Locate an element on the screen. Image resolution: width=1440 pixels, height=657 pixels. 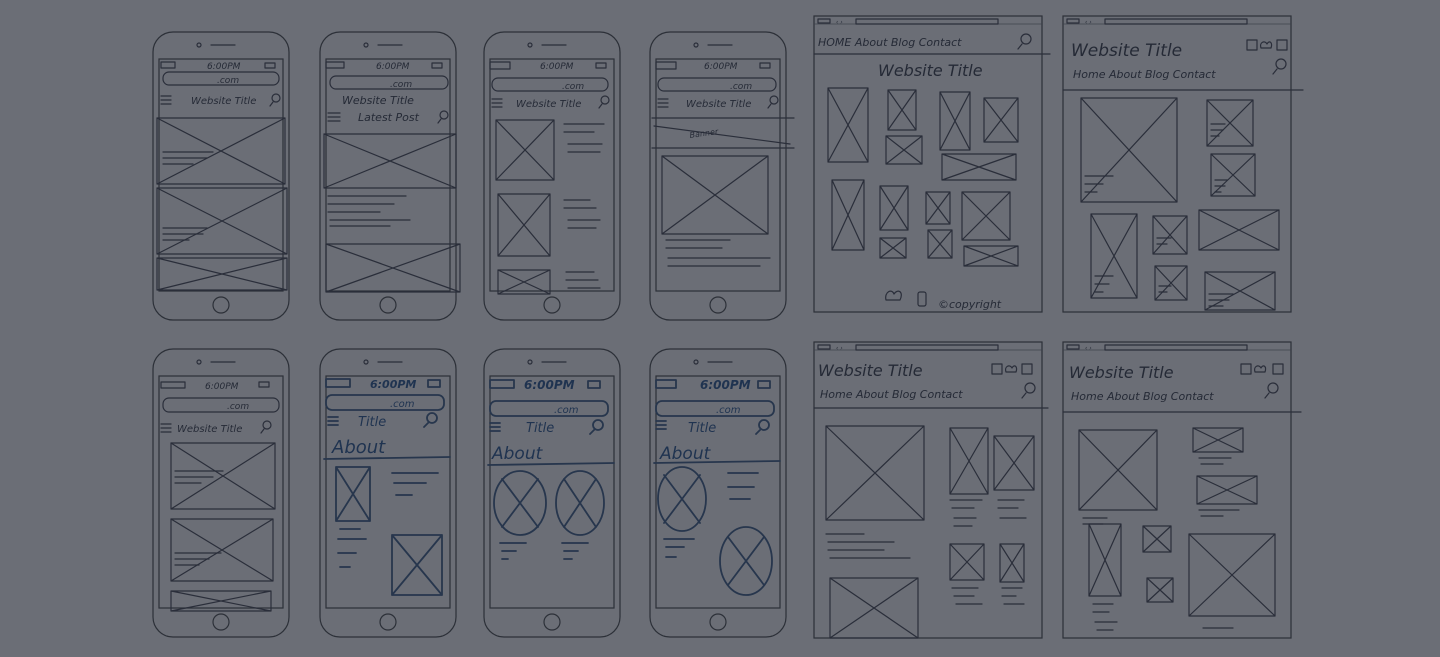
phone-wireframe-1: 6:00PM .com Website Title is located at coordinates (221, 176).